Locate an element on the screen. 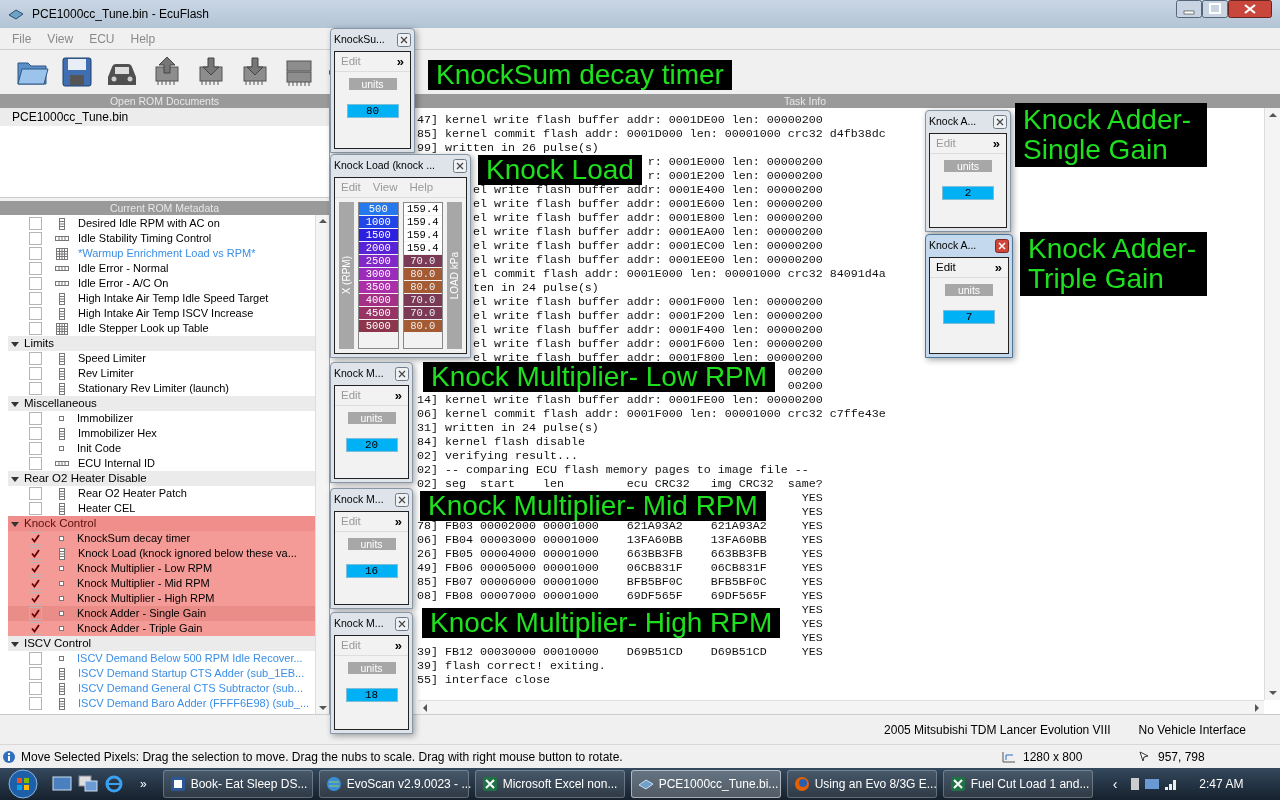 This screenshot has height=800, width=1280. value-cell: 2 is located at coordinates (968, 193).